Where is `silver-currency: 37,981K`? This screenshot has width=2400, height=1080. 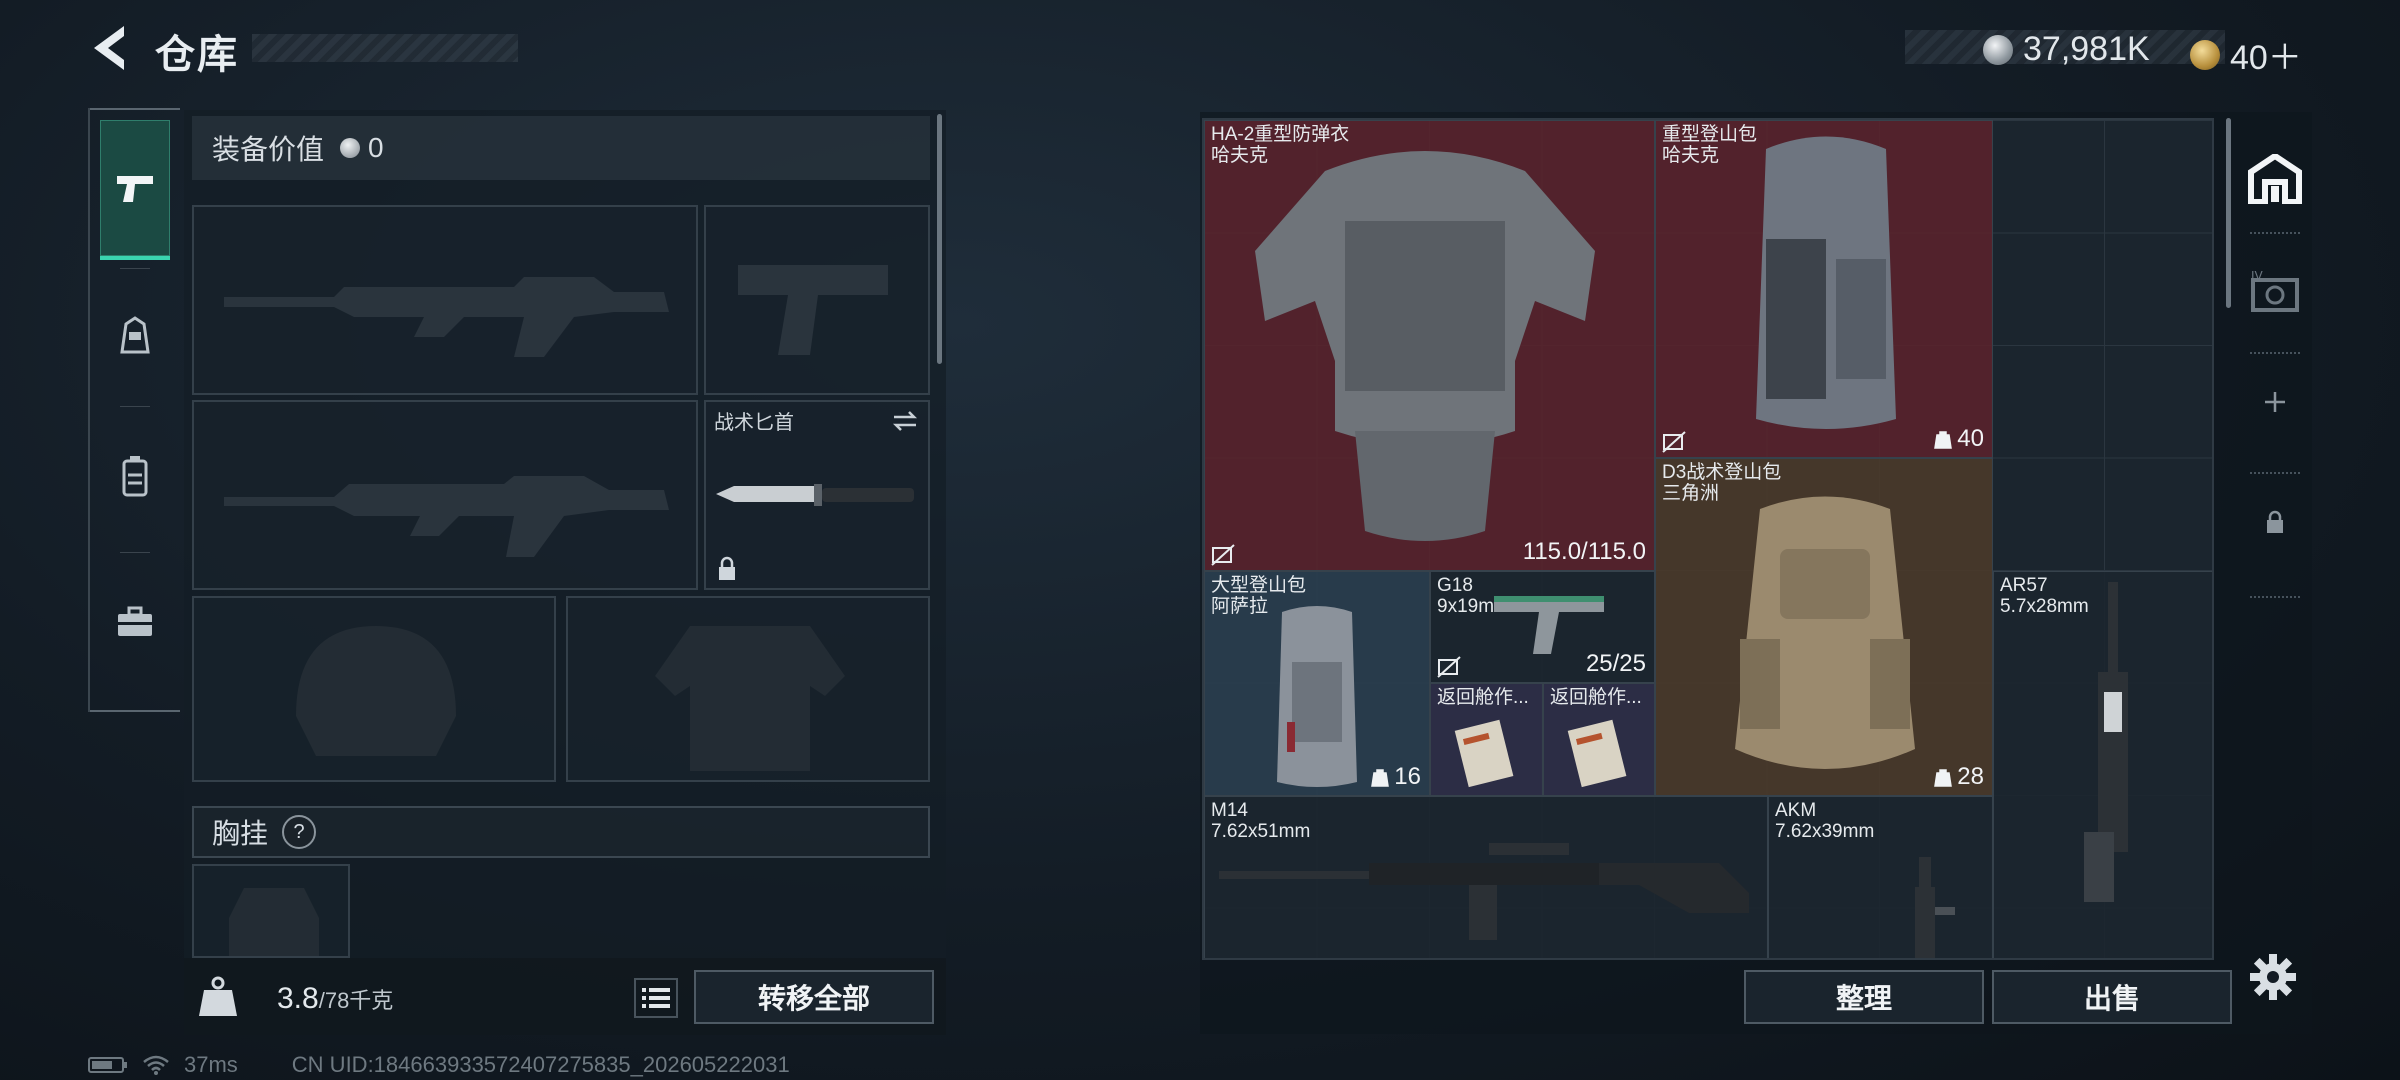 silver-currency: 37,981K is located at coordinates (2066, 49).